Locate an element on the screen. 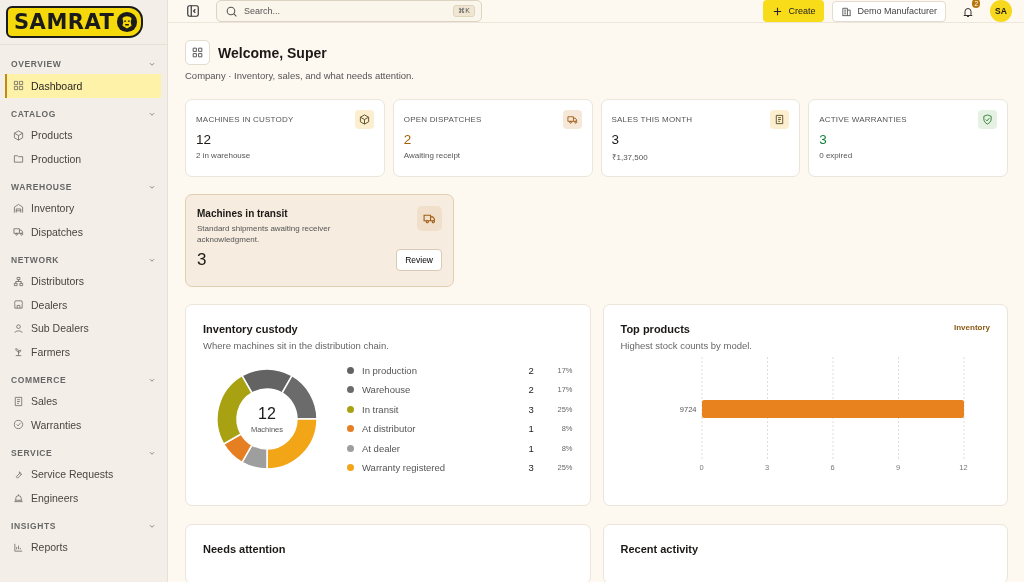 This screenshot has height=582, width=1024. plus-icon is located at coordinates (778, 11).